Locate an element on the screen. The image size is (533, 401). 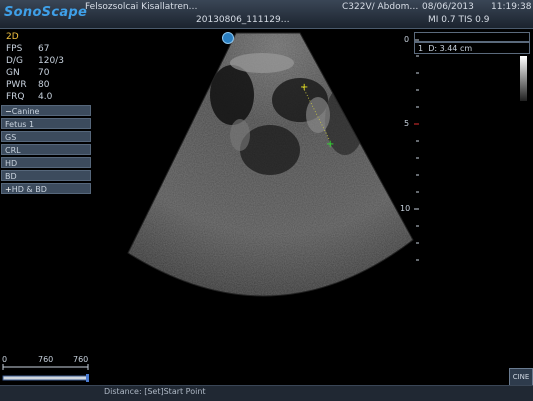
imaging-parameters: 2D FPS 67 D/G 120/3 GN 70 PWR 80 FRQ 4.0 is located at coordinates (35, 67).